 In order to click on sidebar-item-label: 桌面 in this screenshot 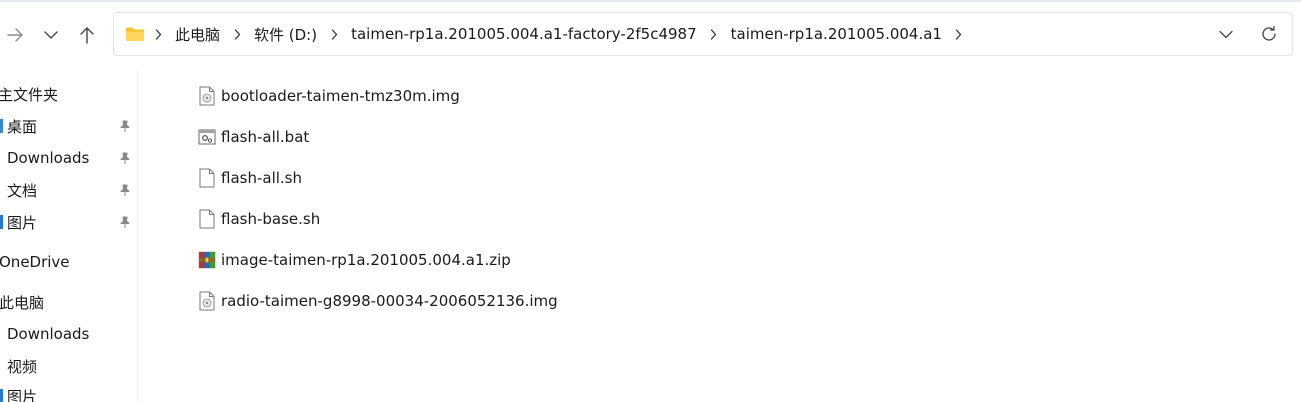, I will do `click(22, 126)`.